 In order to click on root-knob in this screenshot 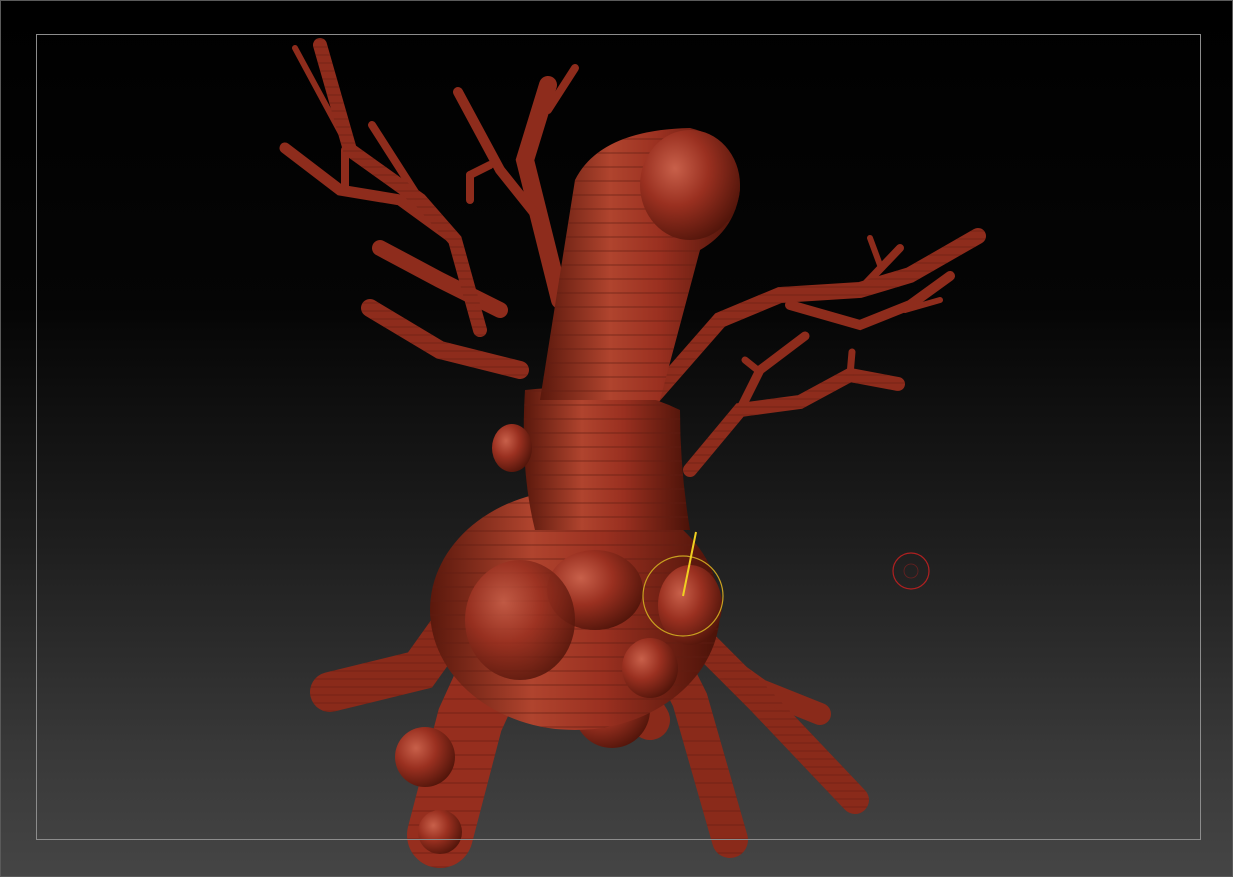, I will do `click(425, 757)`.